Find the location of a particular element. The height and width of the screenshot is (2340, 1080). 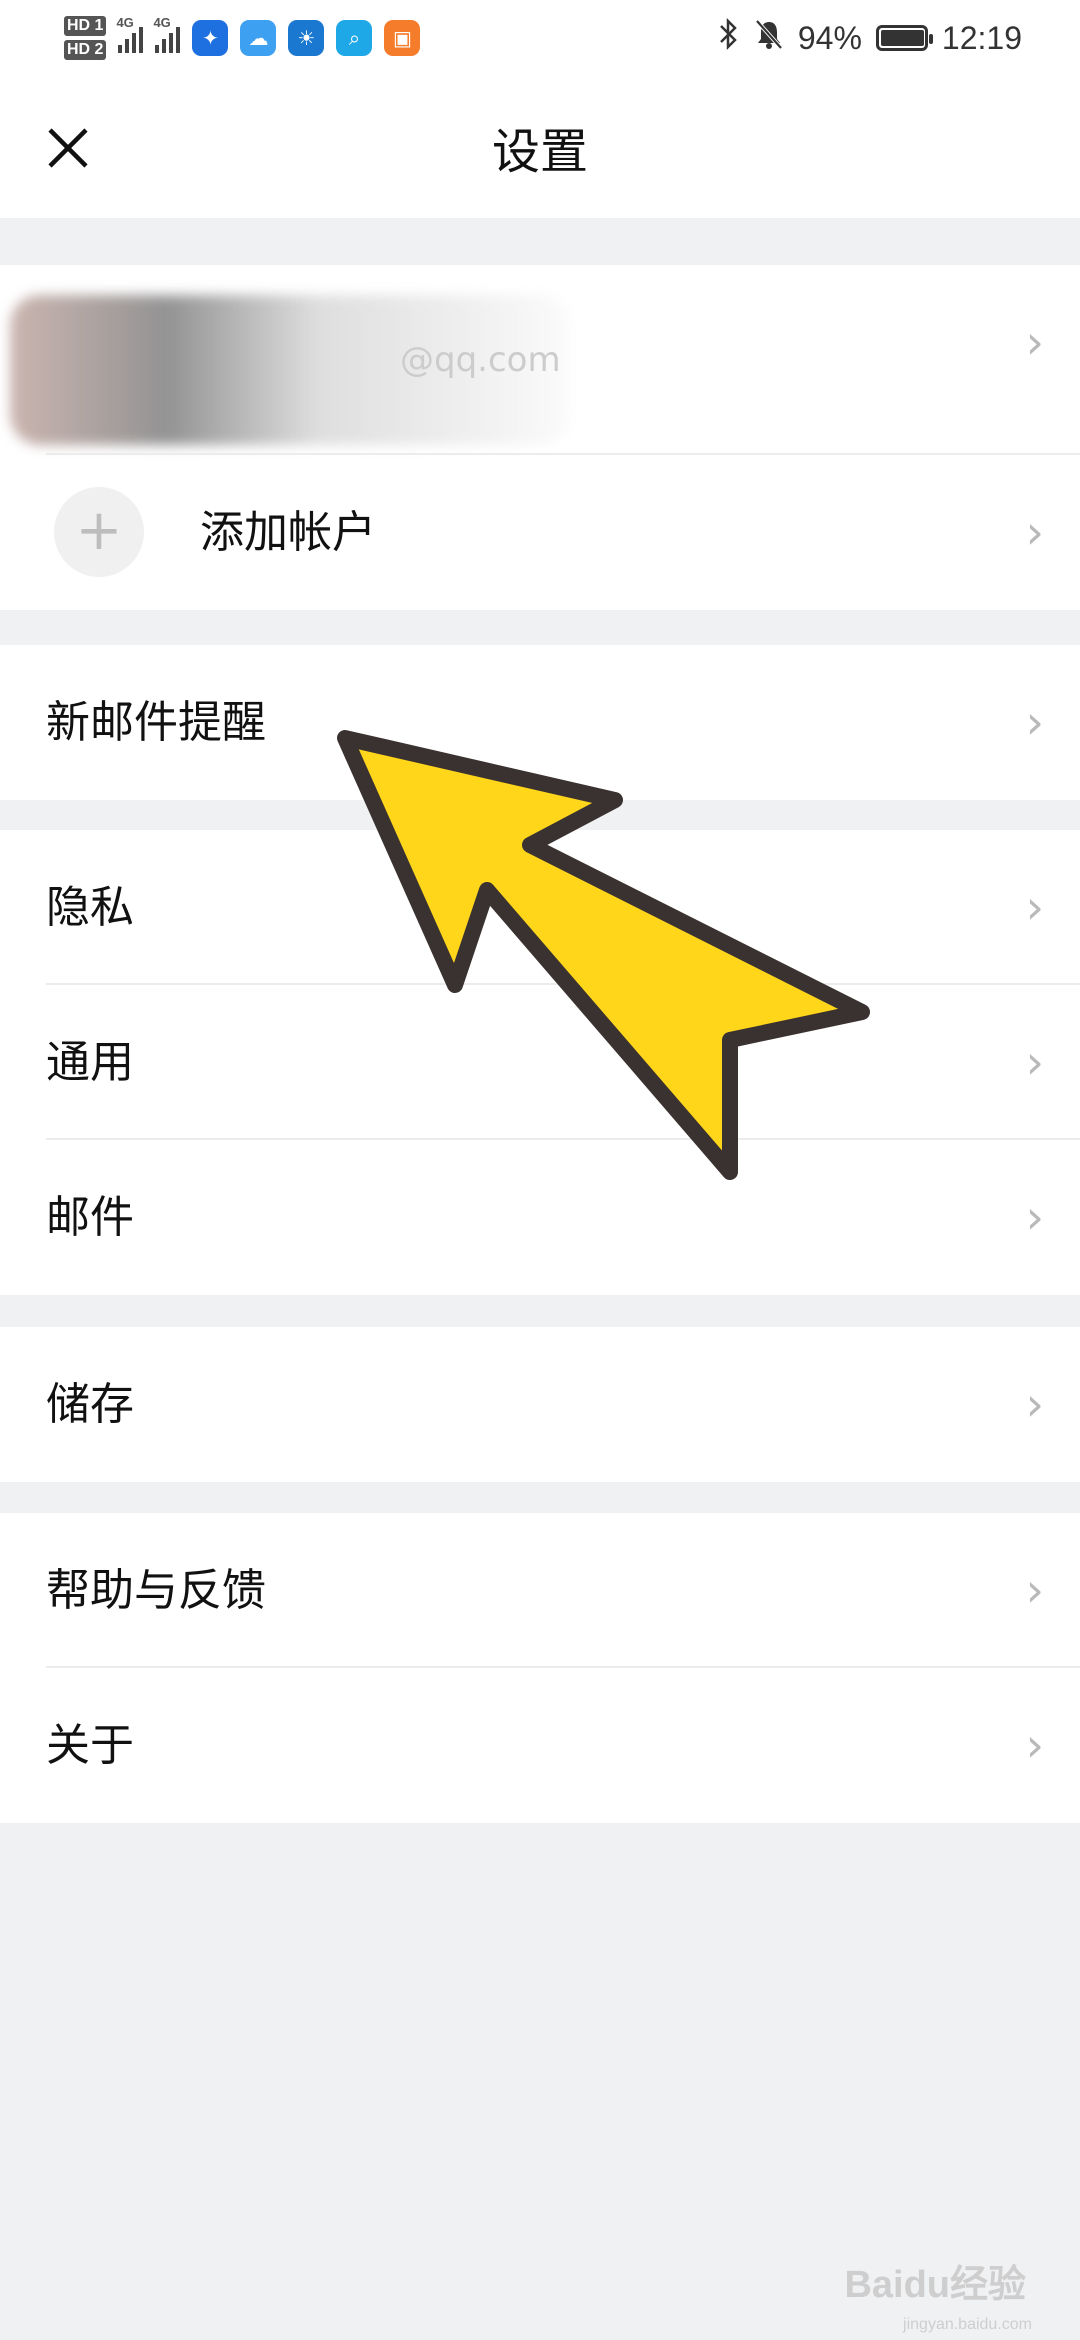

cloud-app-icon: ☁ is located at coordinates (258, 38).